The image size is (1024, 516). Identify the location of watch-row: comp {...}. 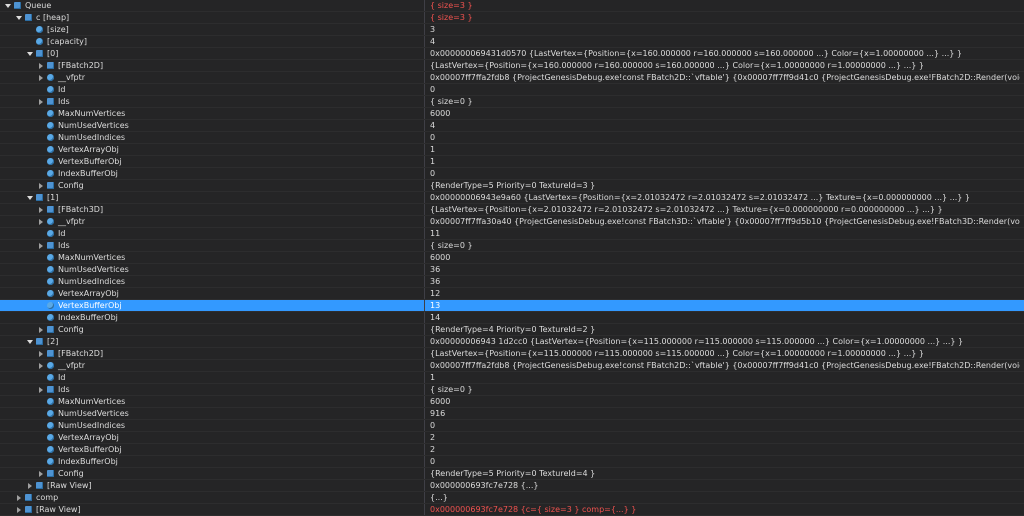
(512, 498).